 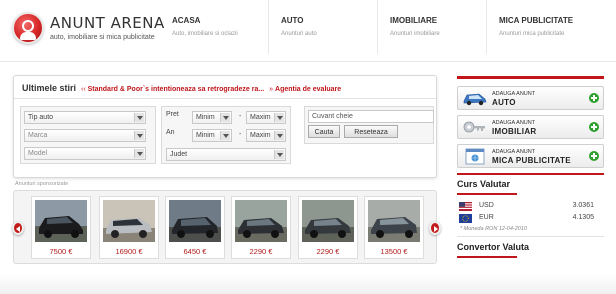 What do you see at coordinates (205, 135) in the screenshot?
I see `an-min-value: Minim` at bounding box center [205, 135].